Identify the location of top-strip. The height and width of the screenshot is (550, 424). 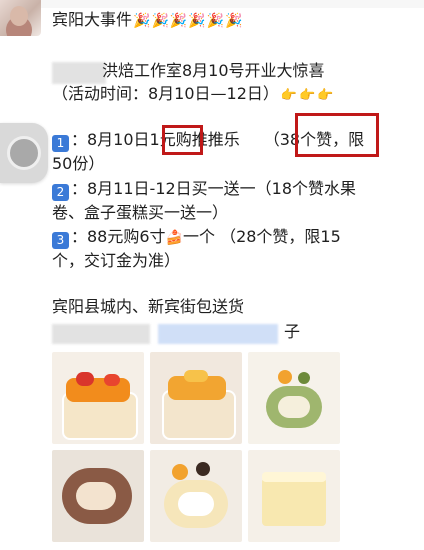
(212, 4).